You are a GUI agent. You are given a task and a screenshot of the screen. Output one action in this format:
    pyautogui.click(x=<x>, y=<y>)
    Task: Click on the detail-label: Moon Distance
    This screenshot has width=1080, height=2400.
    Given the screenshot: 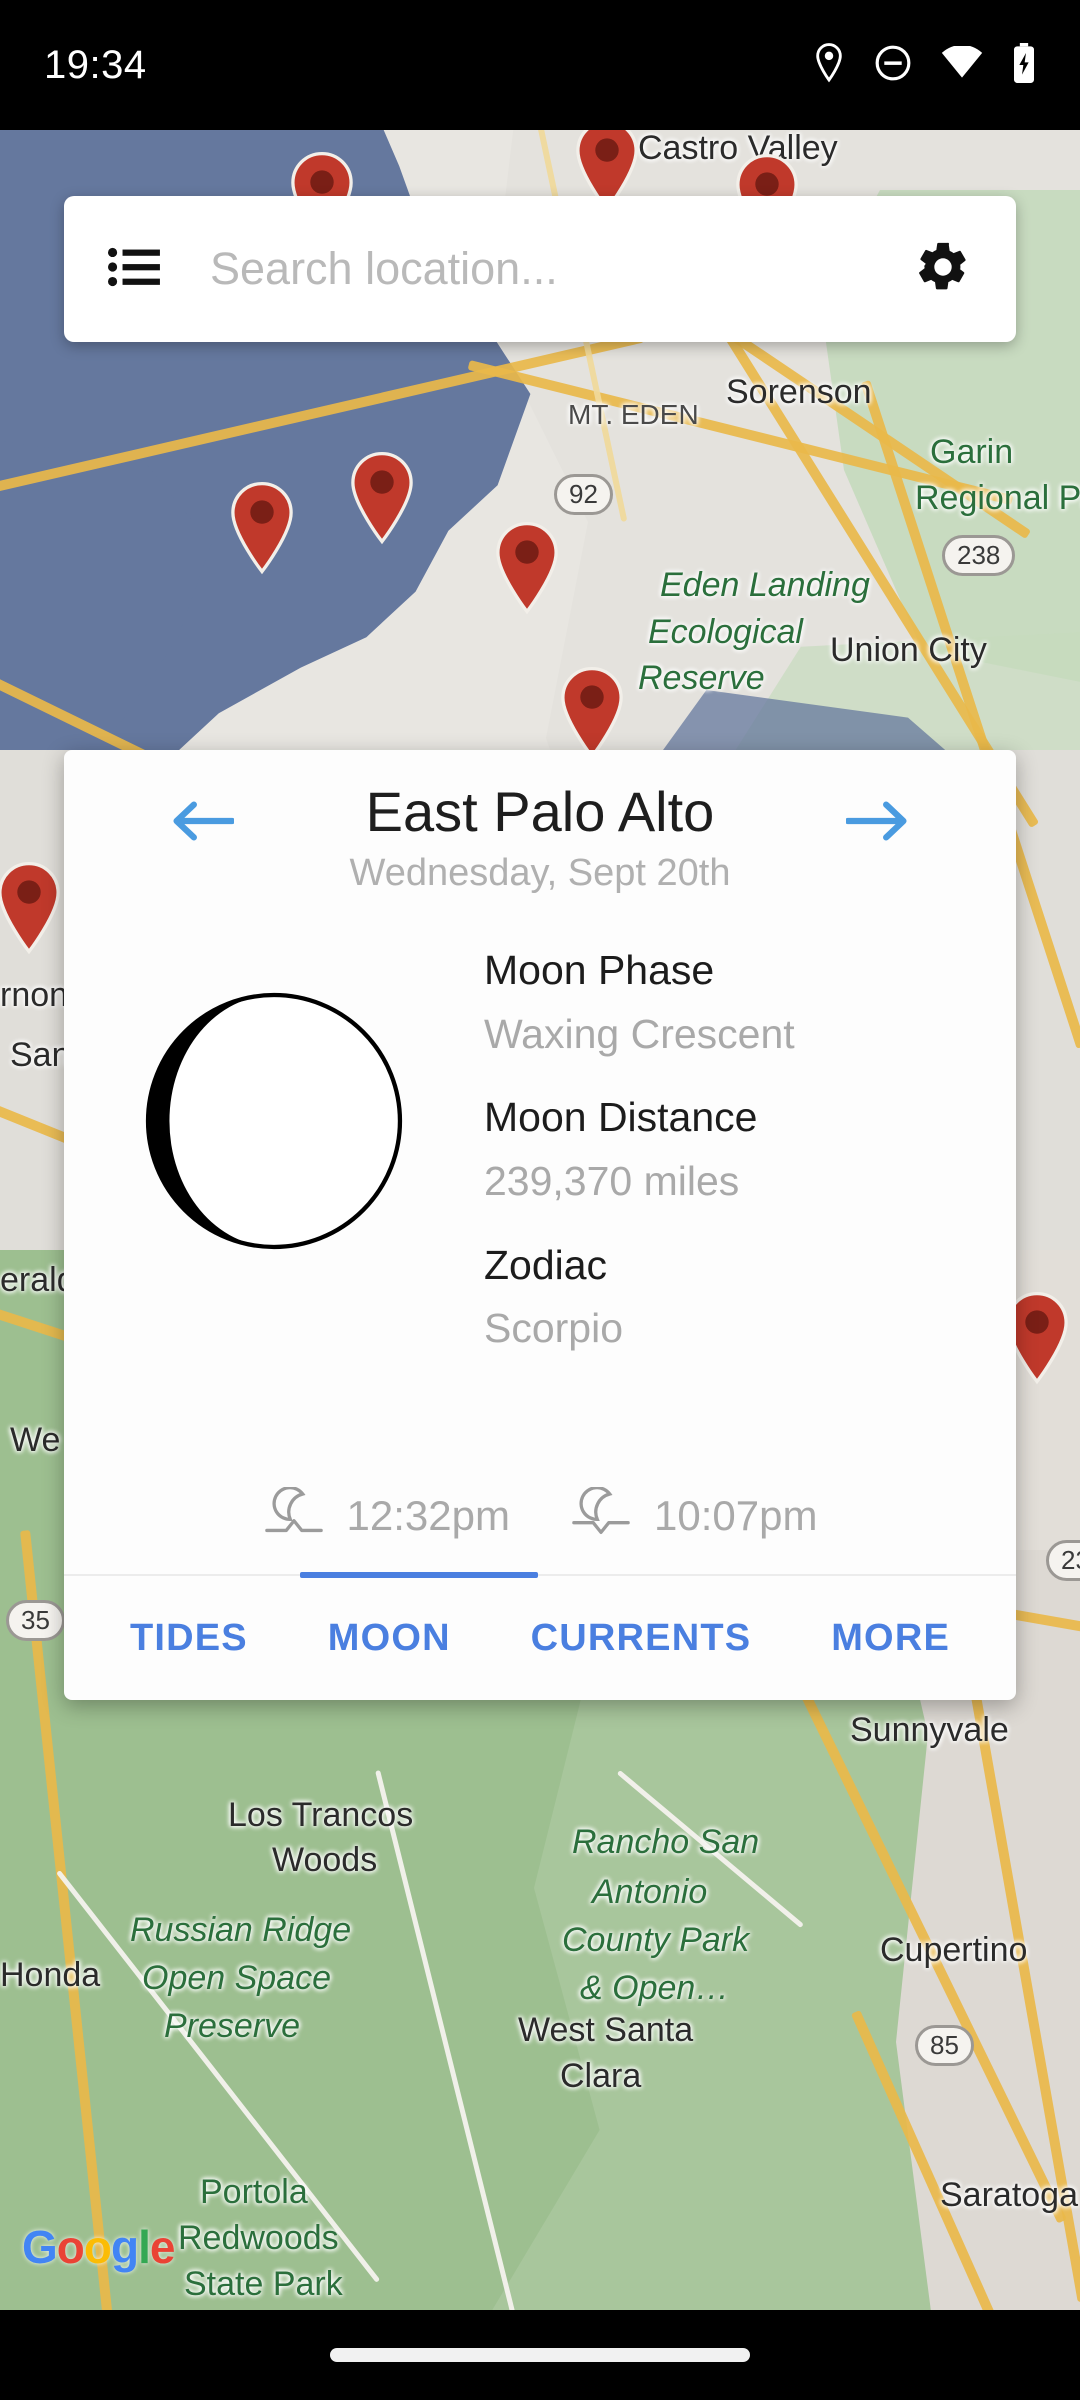 What is the action you would take?
    pyautogui.click(x=621, y=1117)
    